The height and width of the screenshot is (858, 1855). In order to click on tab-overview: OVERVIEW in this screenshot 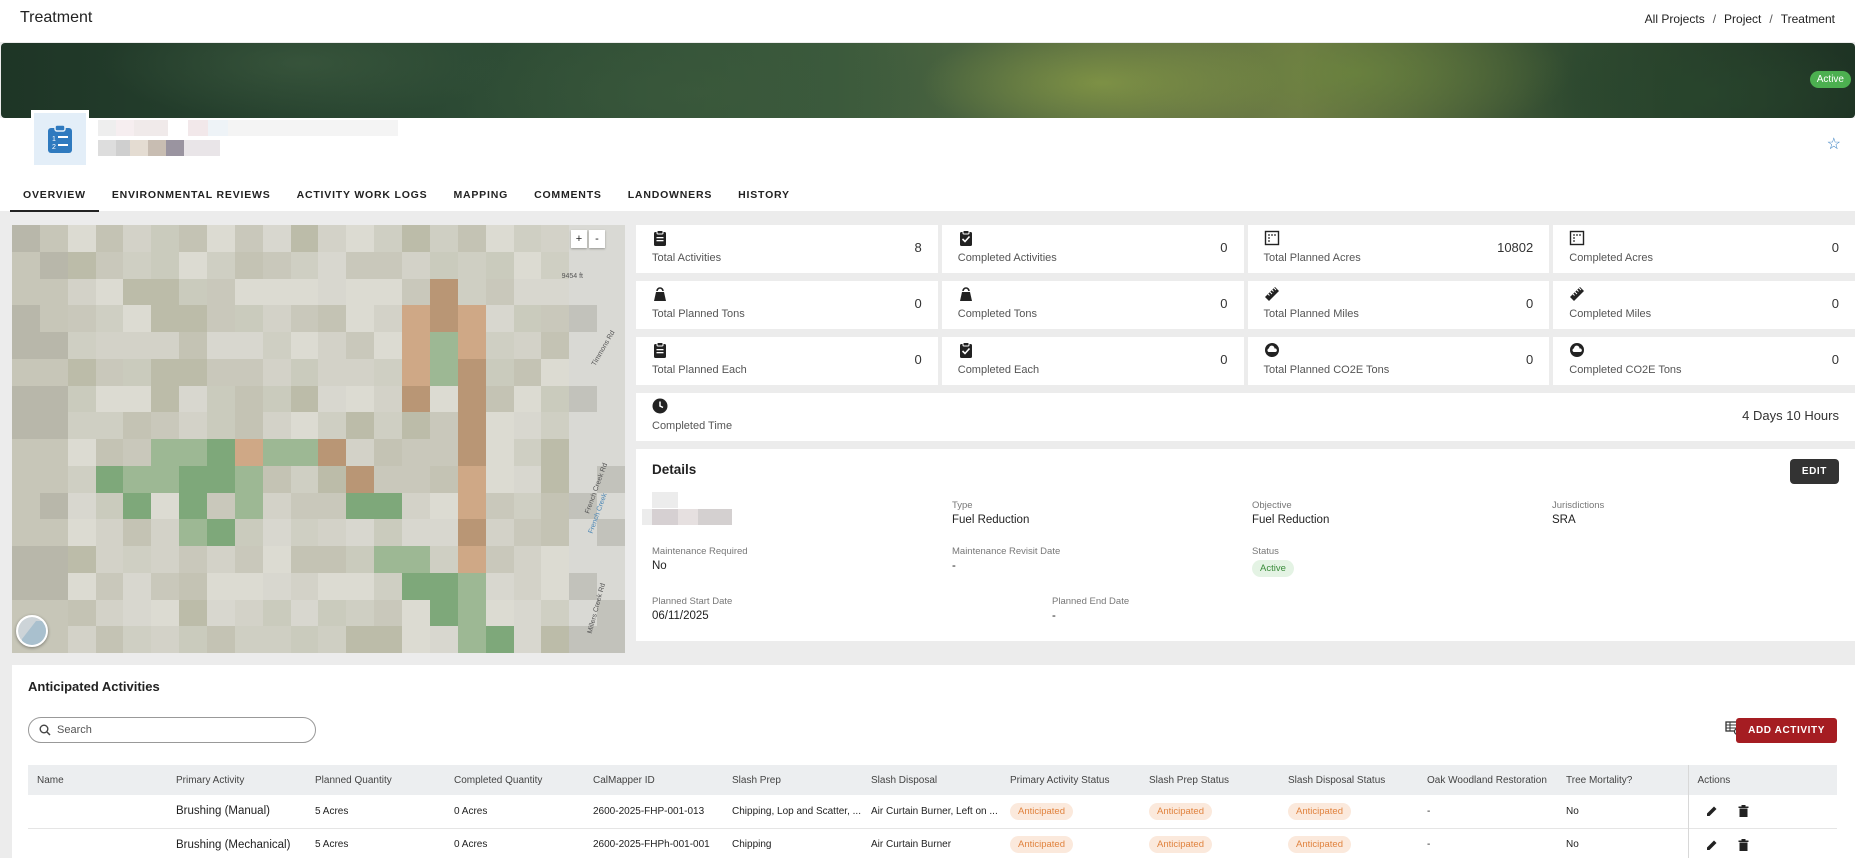, I will do `click(54, 196)`.